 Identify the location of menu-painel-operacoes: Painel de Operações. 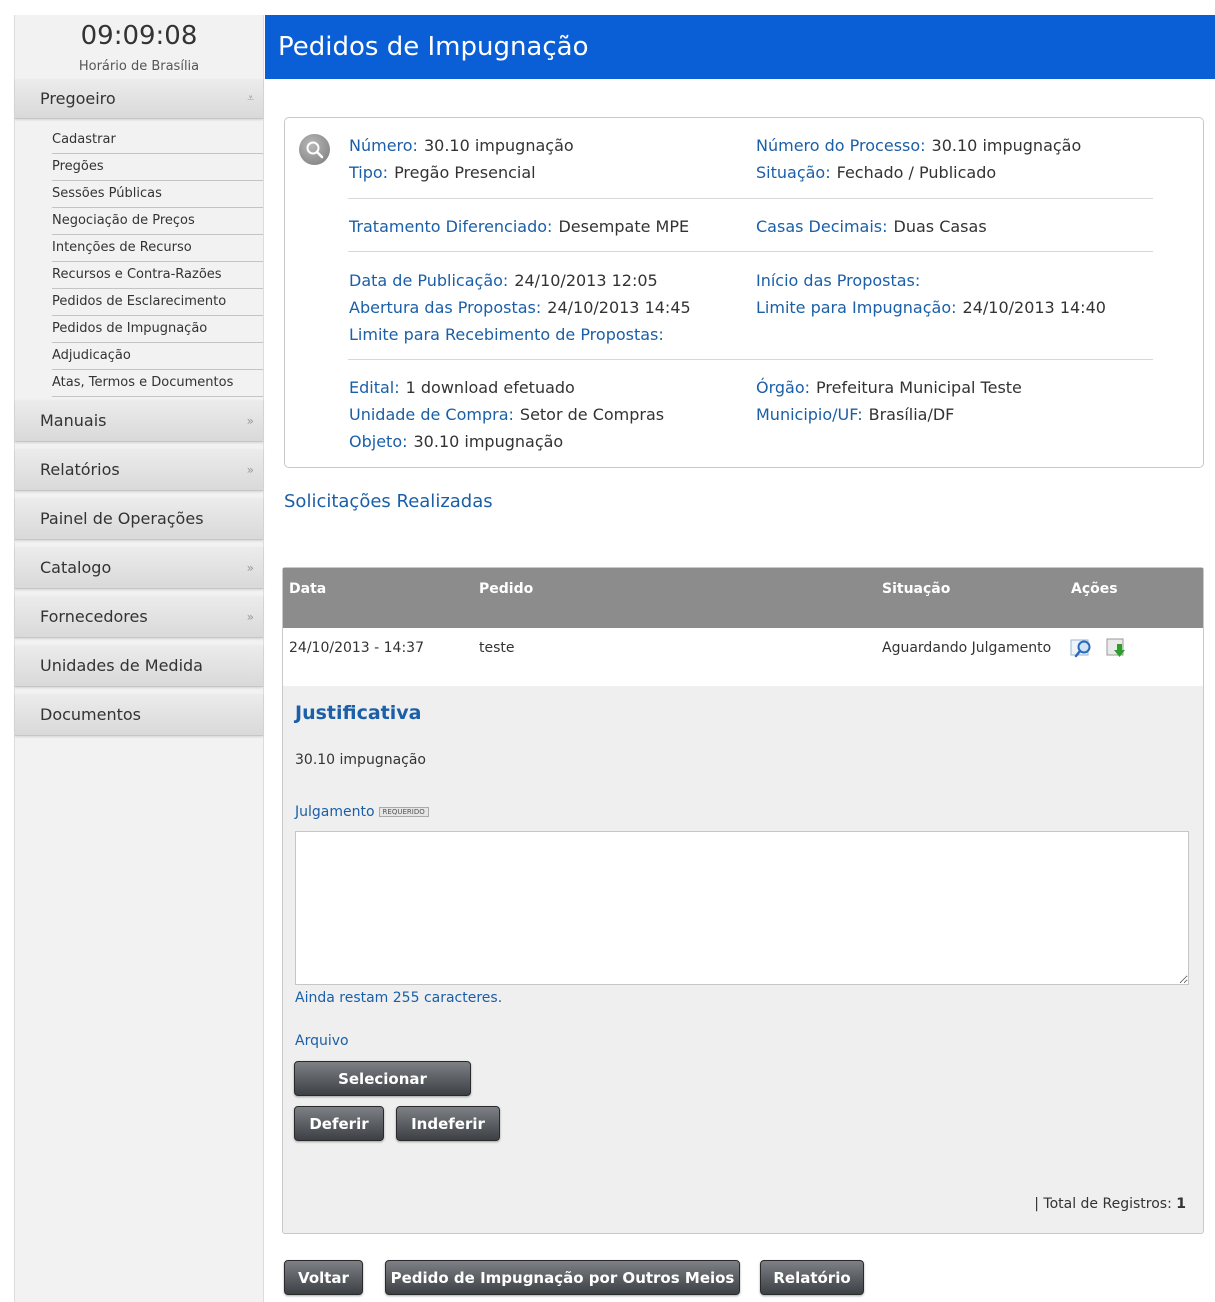
(139, 519).